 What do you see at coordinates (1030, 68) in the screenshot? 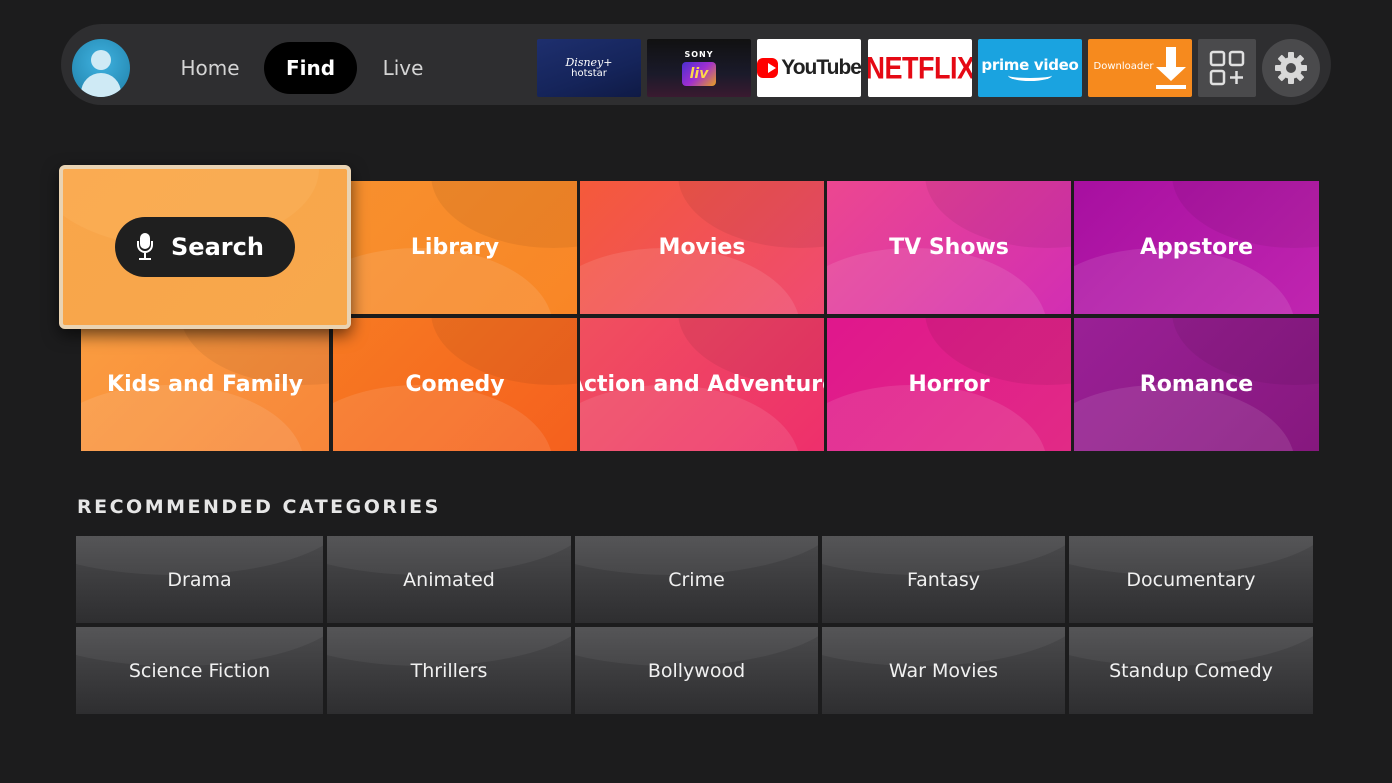
I see `app-prime-video: prime video` at bounding box center [1030, 68].